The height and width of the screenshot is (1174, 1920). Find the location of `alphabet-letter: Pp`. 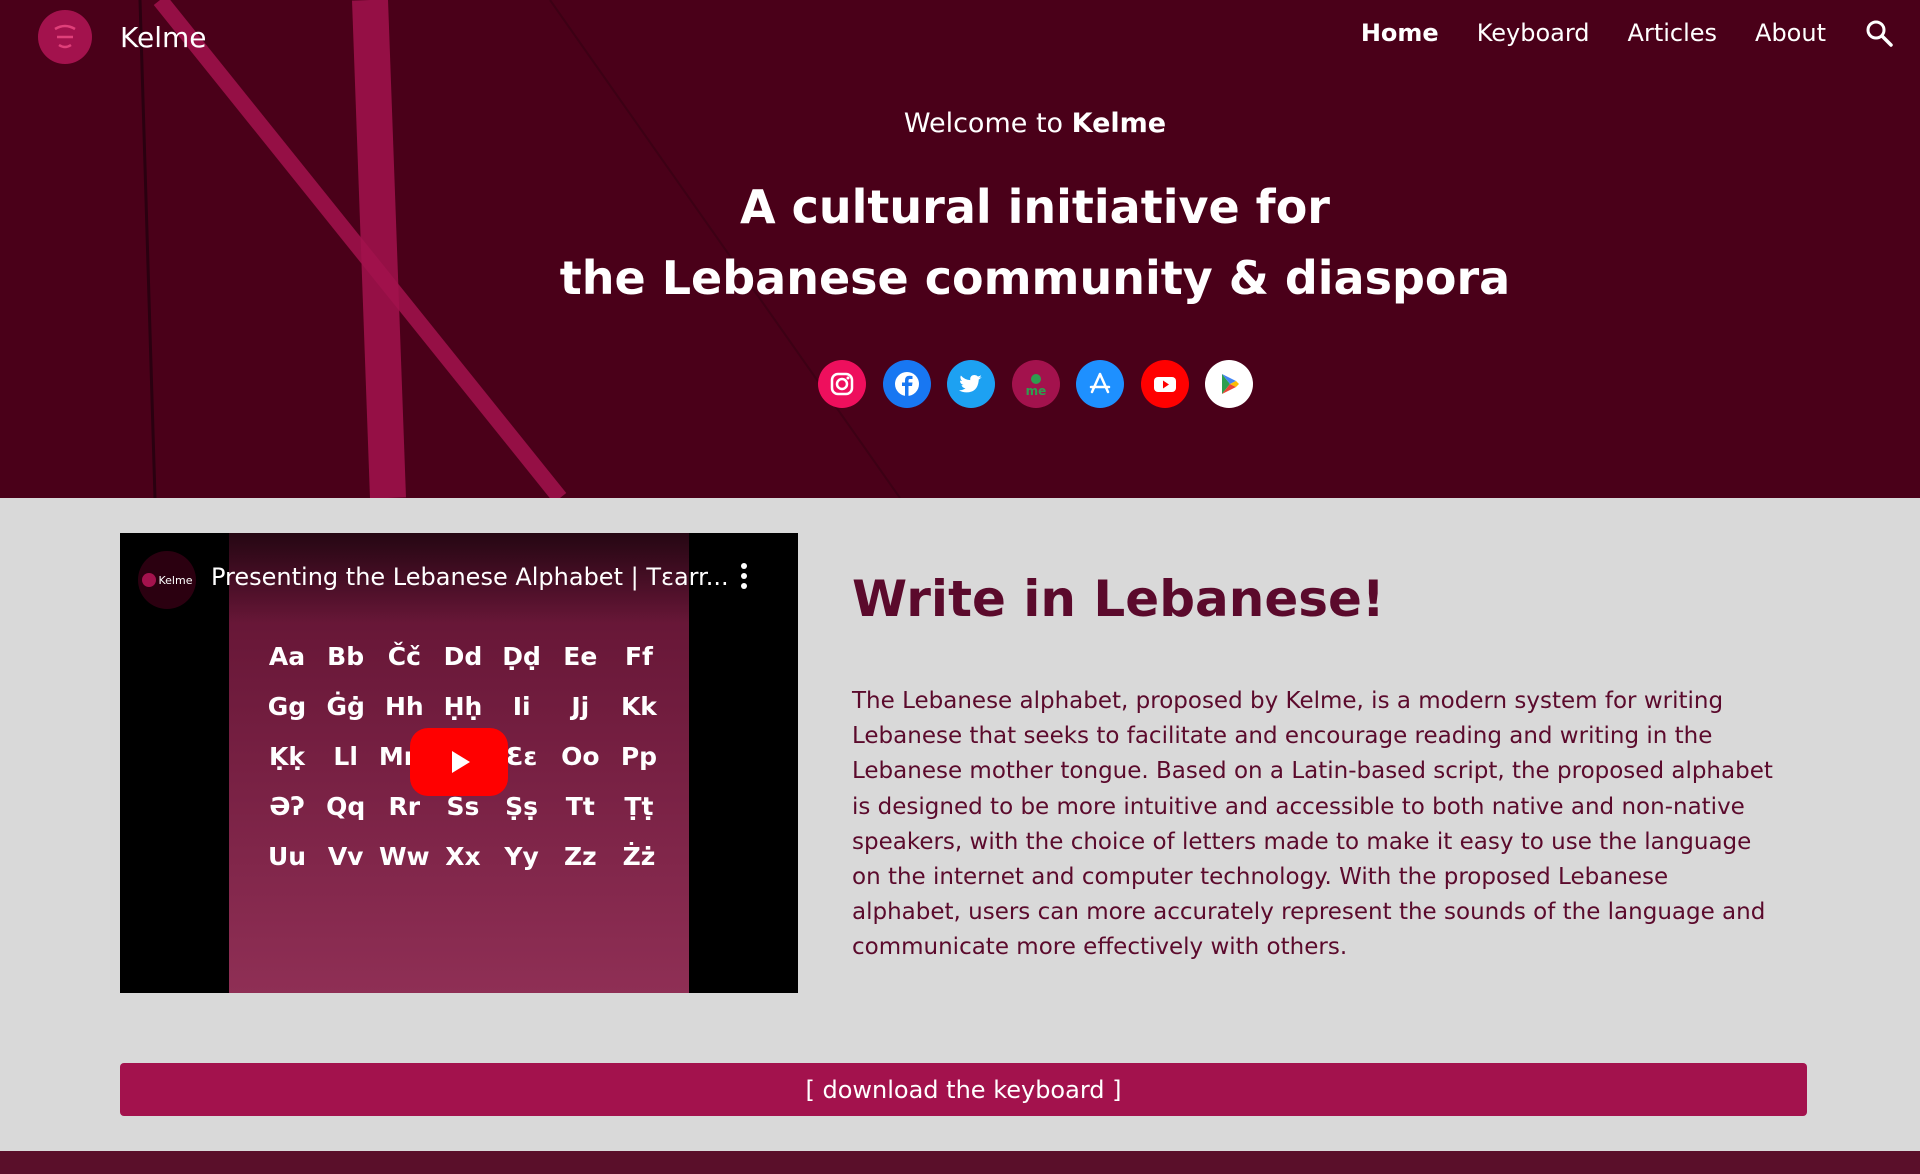

alphabet-letter: Pp is located at coordinates (639, 756).